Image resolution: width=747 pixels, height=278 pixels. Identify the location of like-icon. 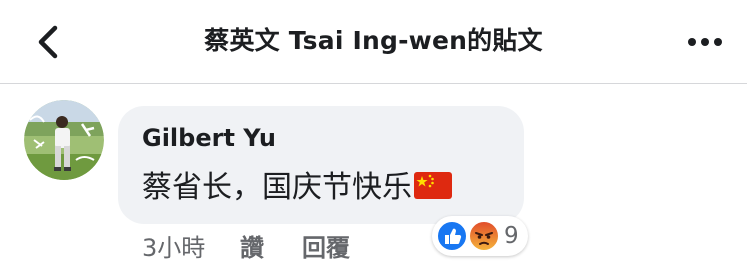
(452, 236).